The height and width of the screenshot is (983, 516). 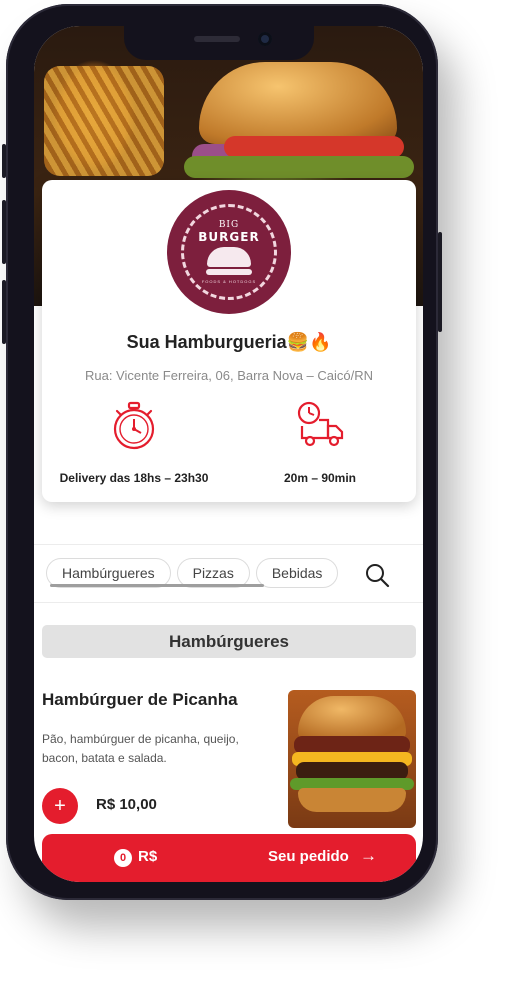 I want to click on logo-text-top: BIG, so click(x=229, y=225).